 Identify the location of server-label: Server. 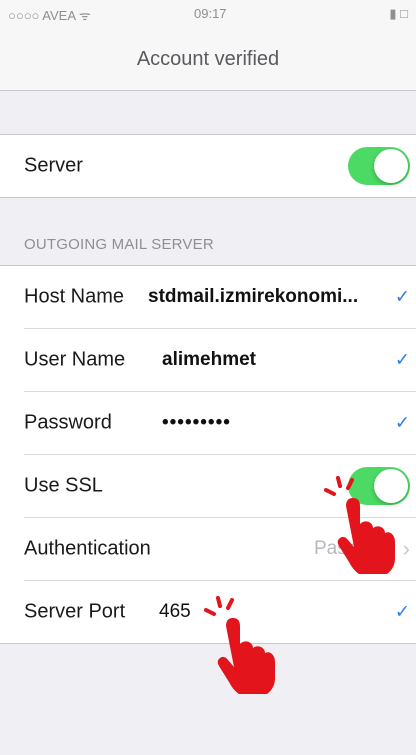
(53, 165).